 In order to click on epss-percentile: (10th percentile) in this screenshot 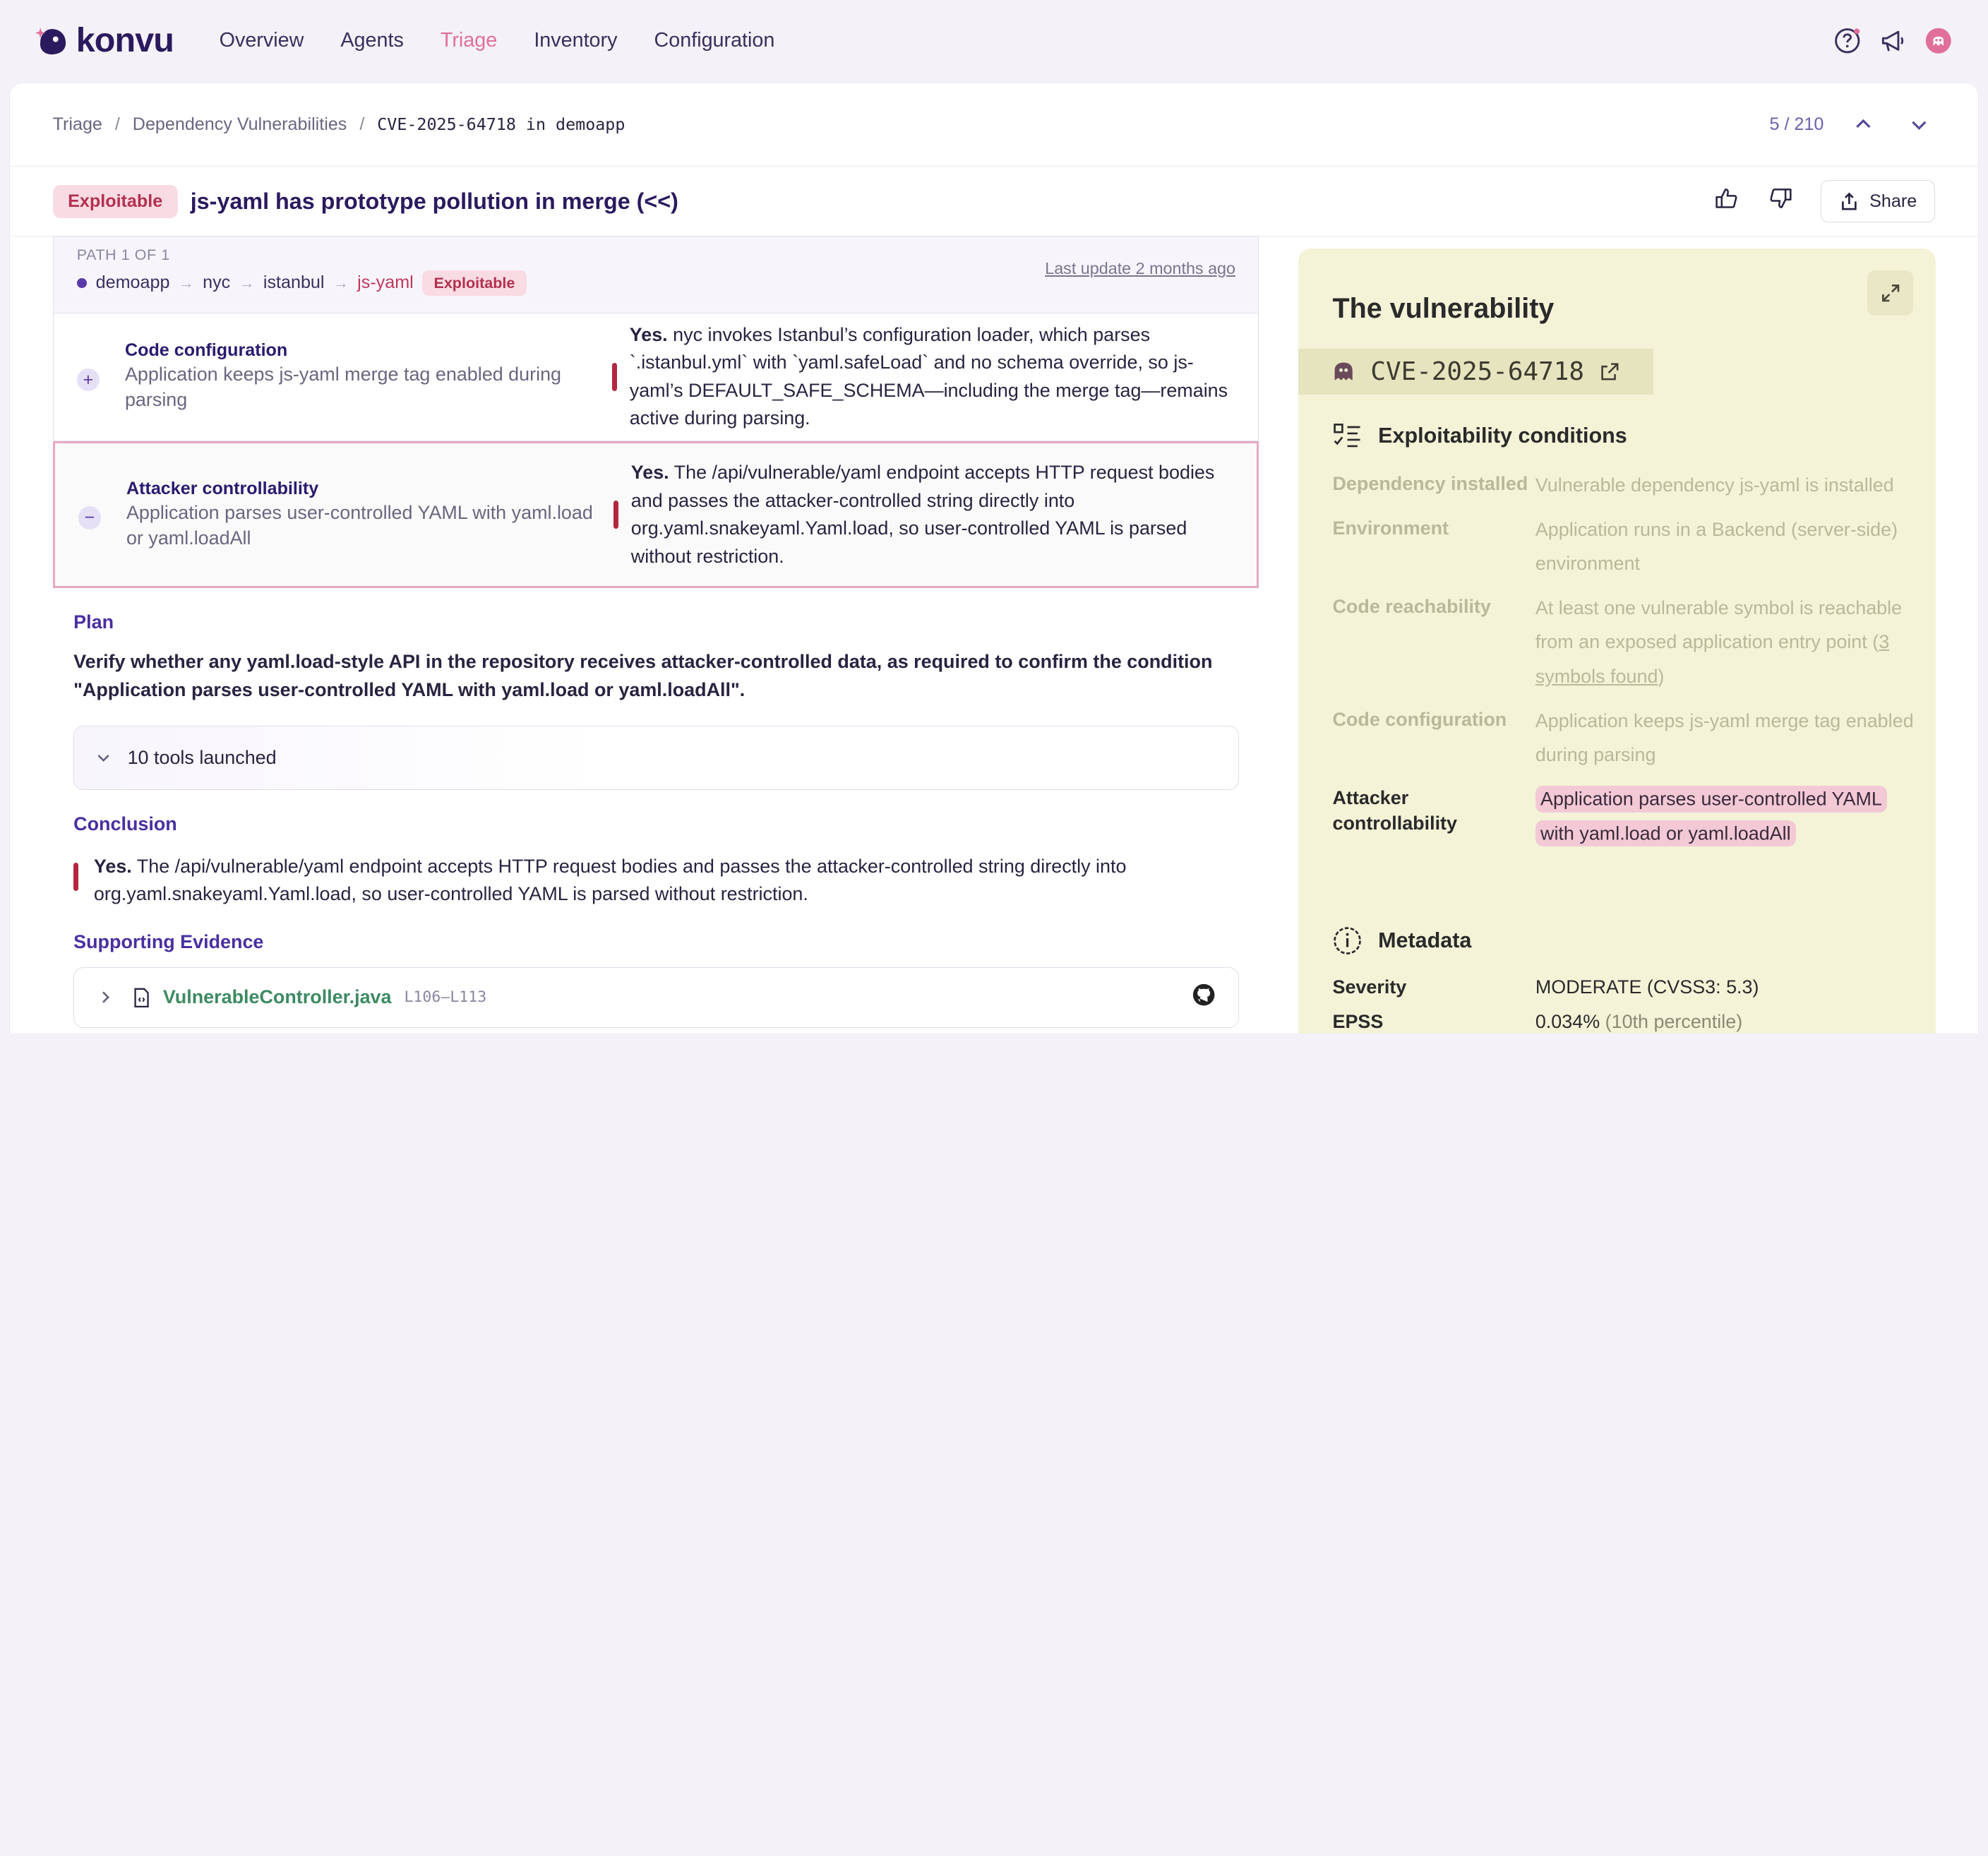, I will do `click(1674, 1021)`.